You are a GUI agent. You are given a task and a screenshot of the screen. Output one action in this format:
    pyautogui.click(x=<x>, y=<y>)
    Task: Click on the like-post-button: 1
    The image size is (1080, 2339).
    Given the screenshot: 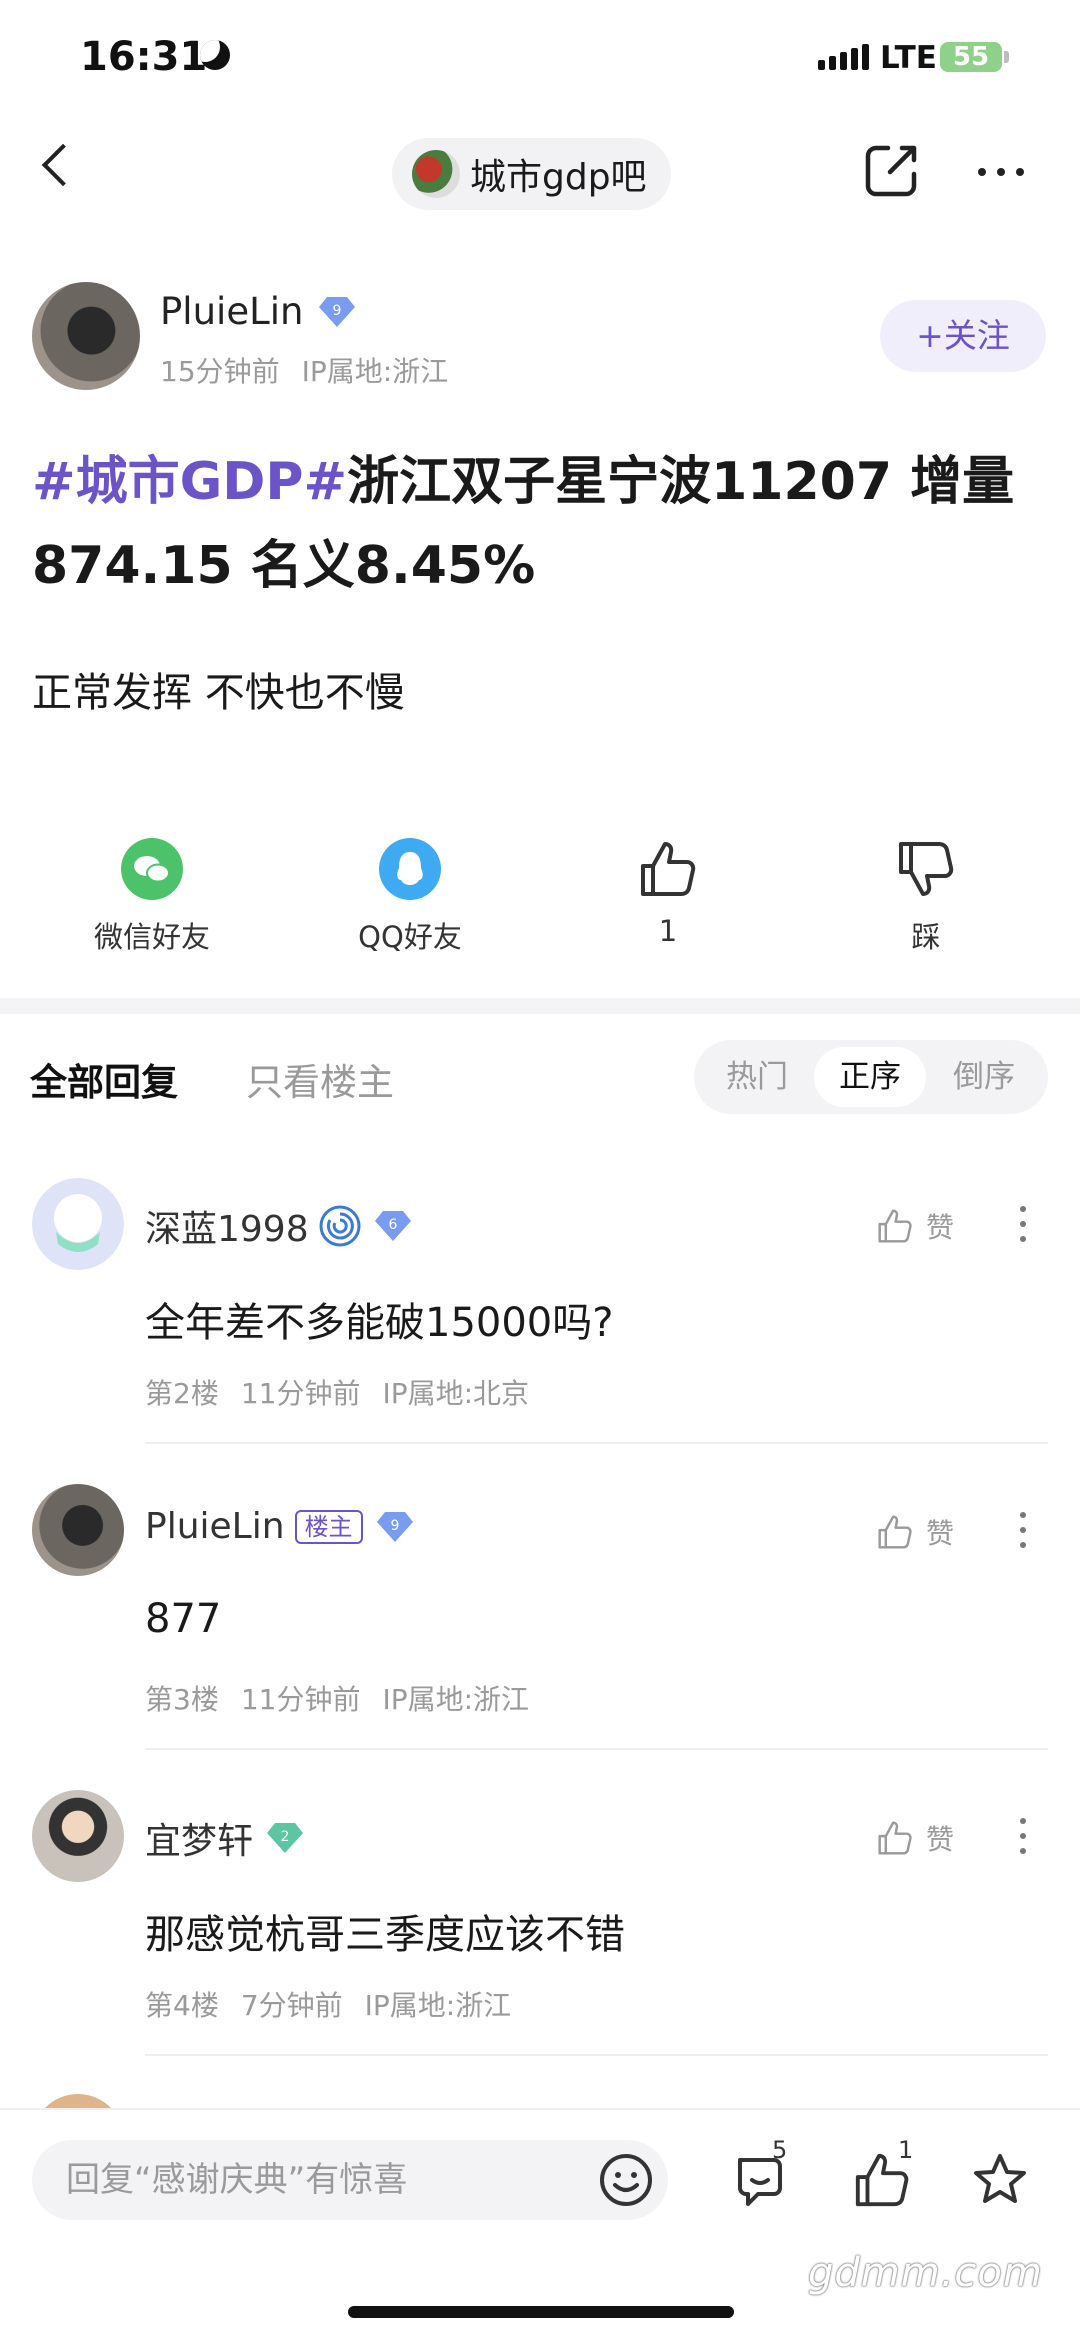 What is the action you would take?
    pyautogui.click(x=668, y=893)
    